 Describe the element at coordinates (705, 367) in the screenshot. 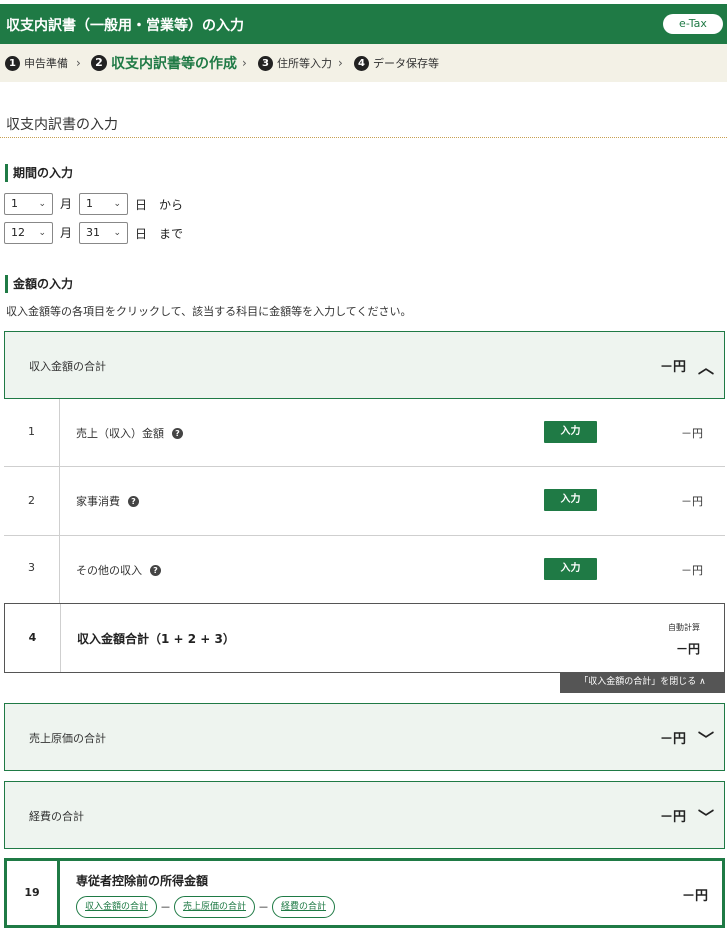

I see `chevron-up-icon: ︿` at that location.